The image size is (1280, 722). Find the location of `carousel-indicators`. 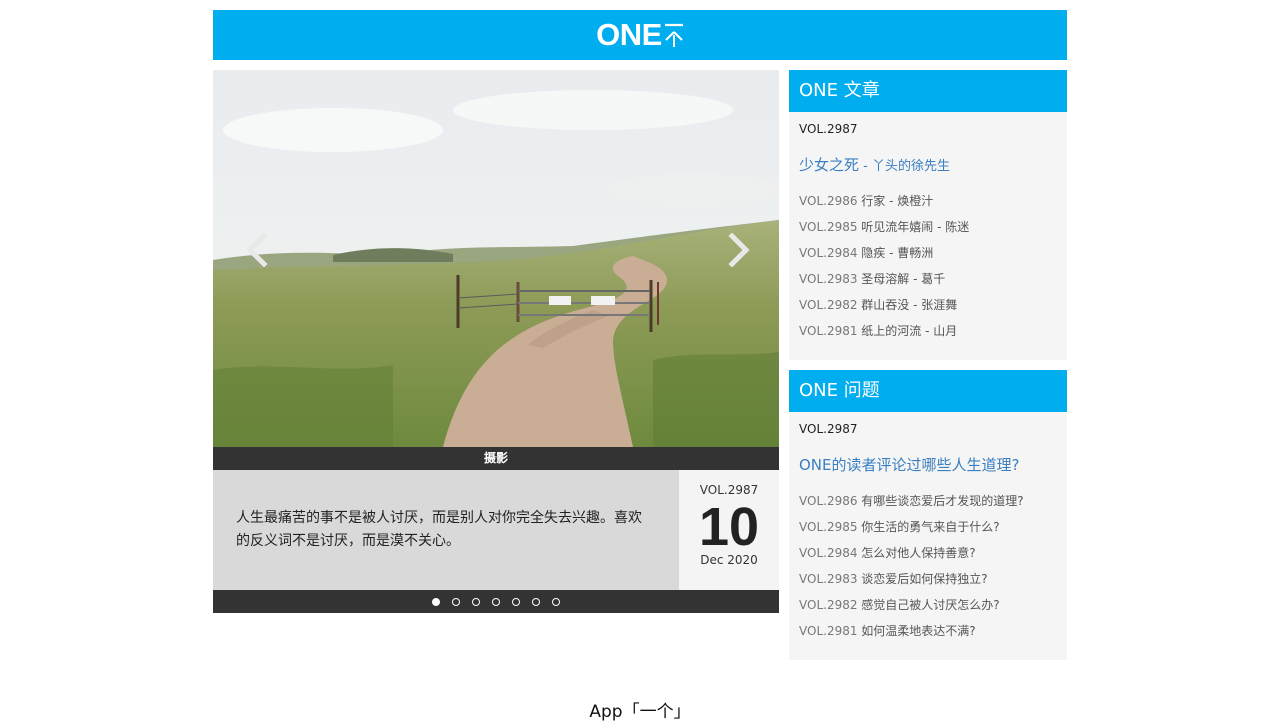

carousel-indicators is located at coordinates (496, 601).